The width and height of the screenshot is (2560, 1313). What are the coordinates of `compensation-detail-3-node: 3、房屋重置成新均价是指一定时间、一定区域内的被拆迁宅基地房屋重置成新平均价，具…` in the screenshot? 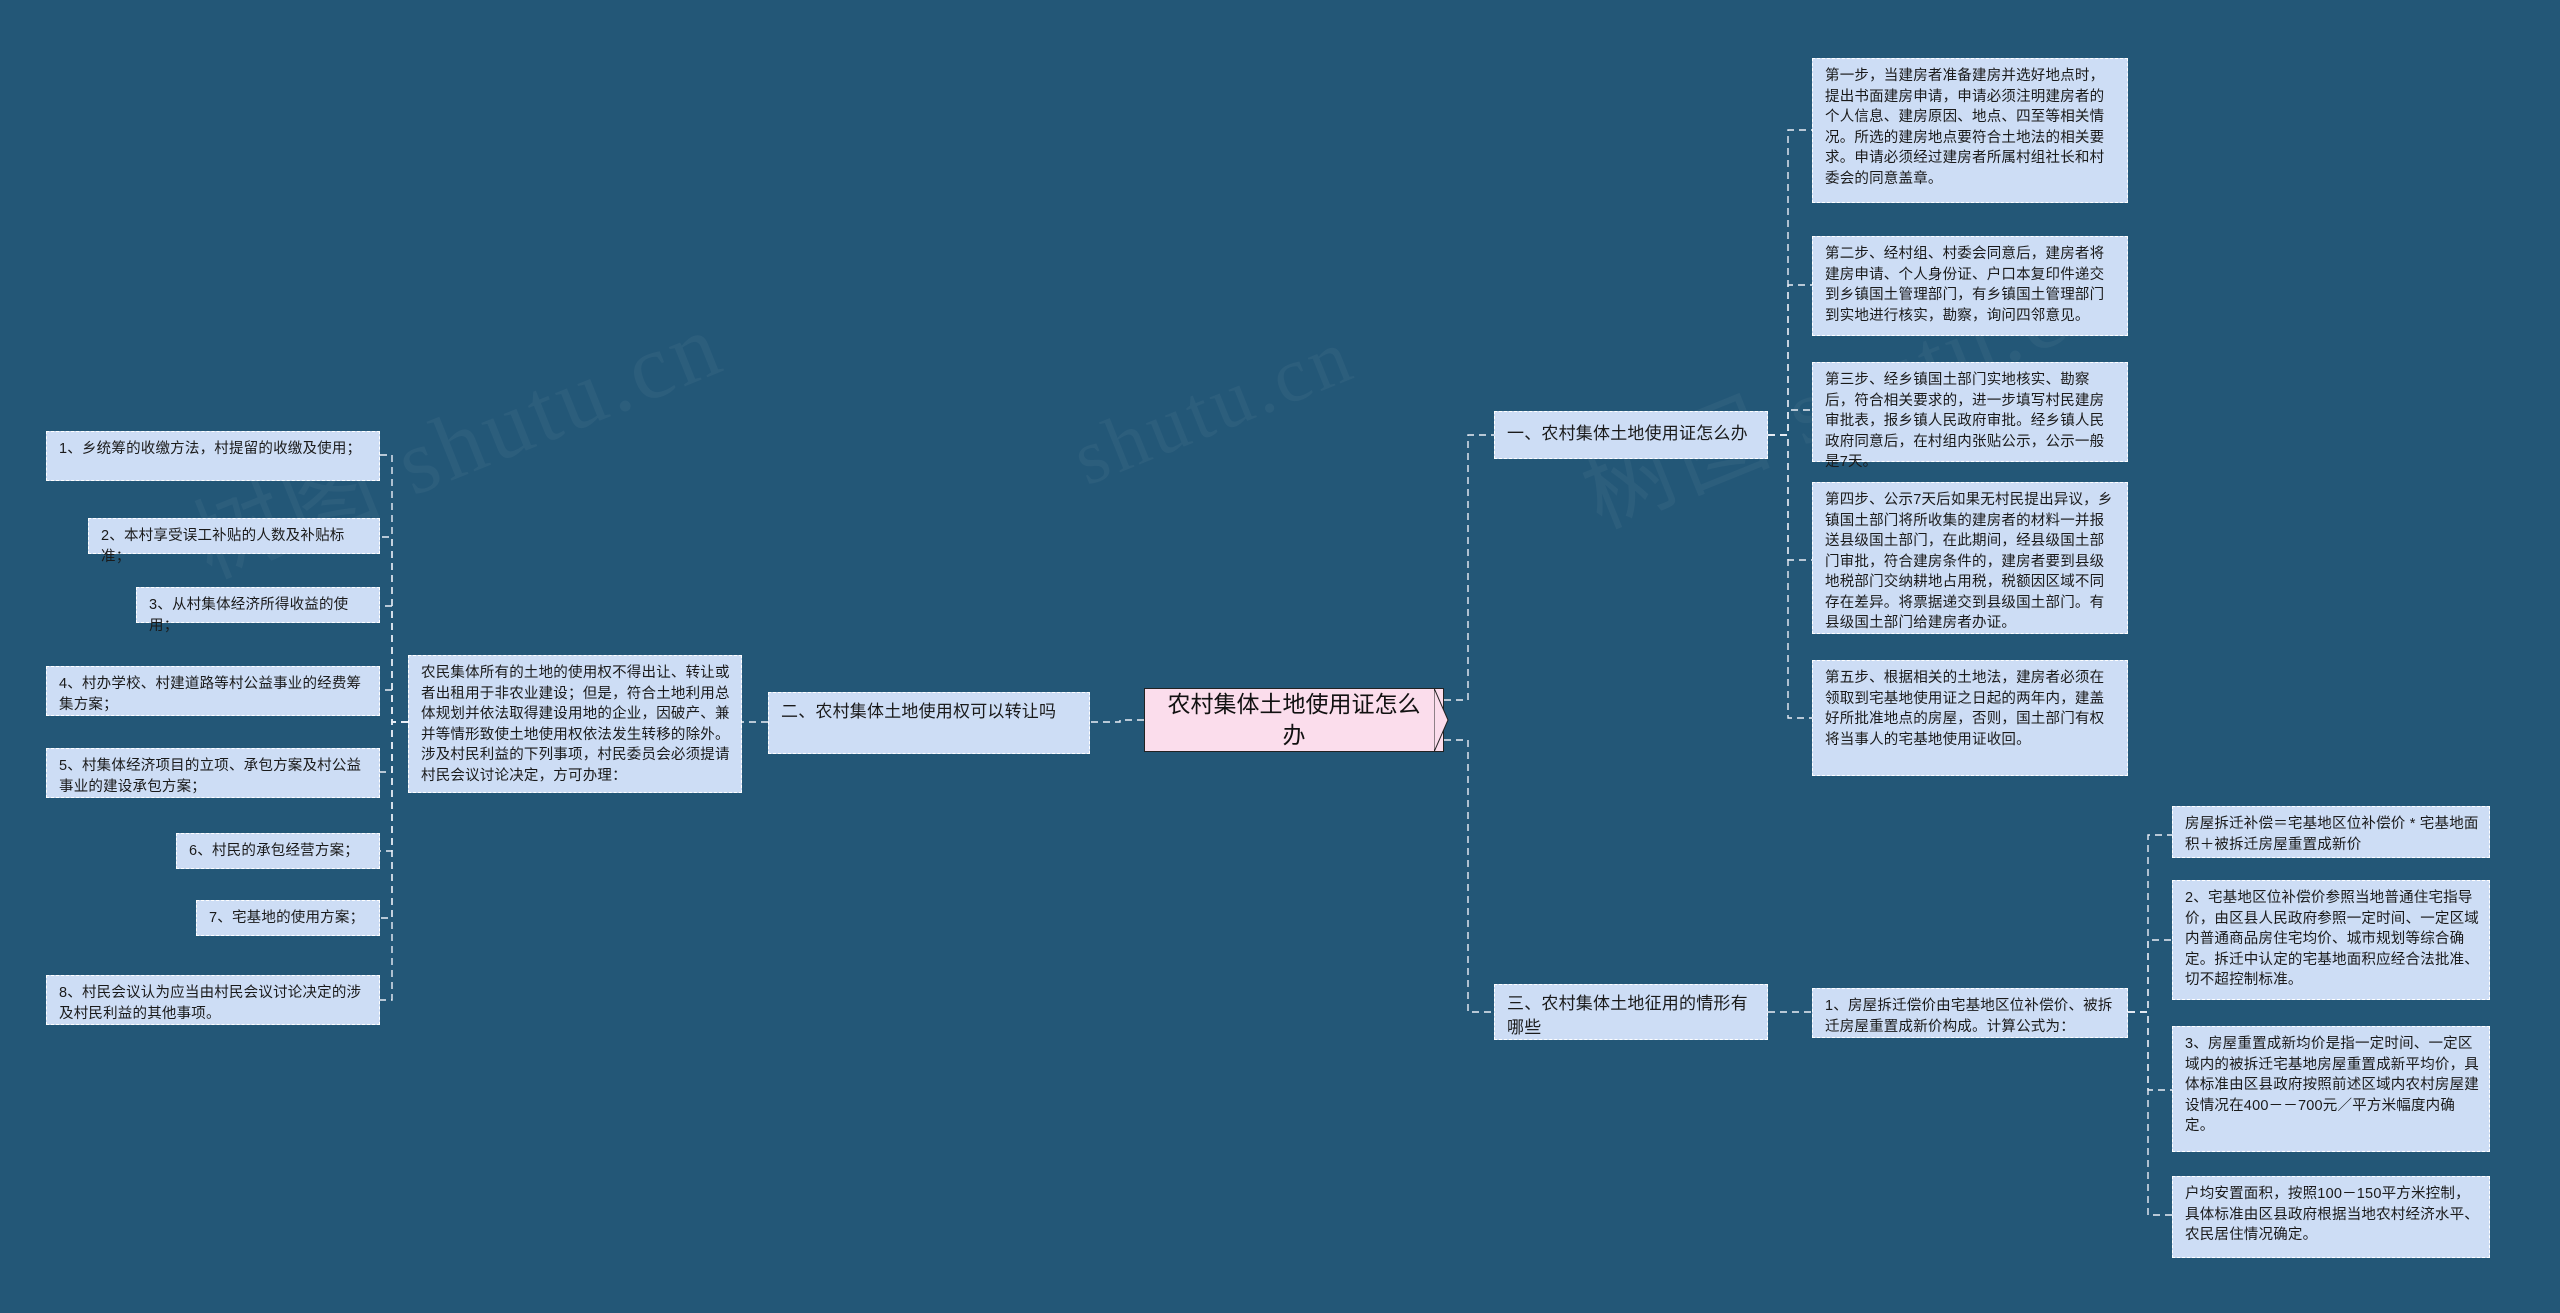 It's located at (2331, 1089).